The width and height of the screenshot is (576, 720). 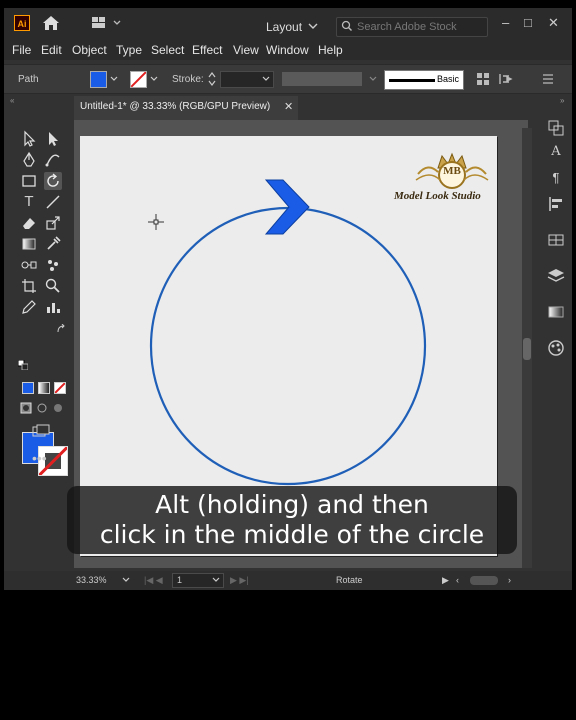 I want to click on first-artboard-icon: |◀ ◀, so click(x=153, y=580).